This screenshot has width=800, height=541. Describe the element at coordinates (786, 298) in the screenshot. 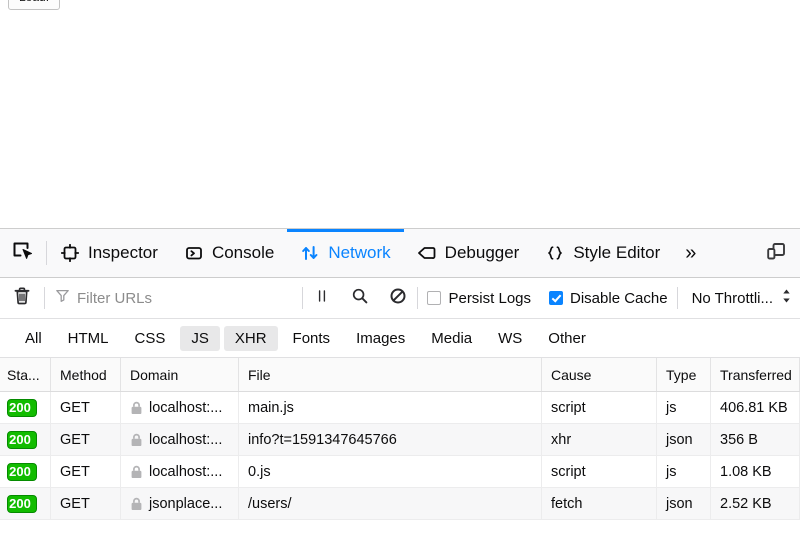

I see `updown-arrows-icon` at that location.